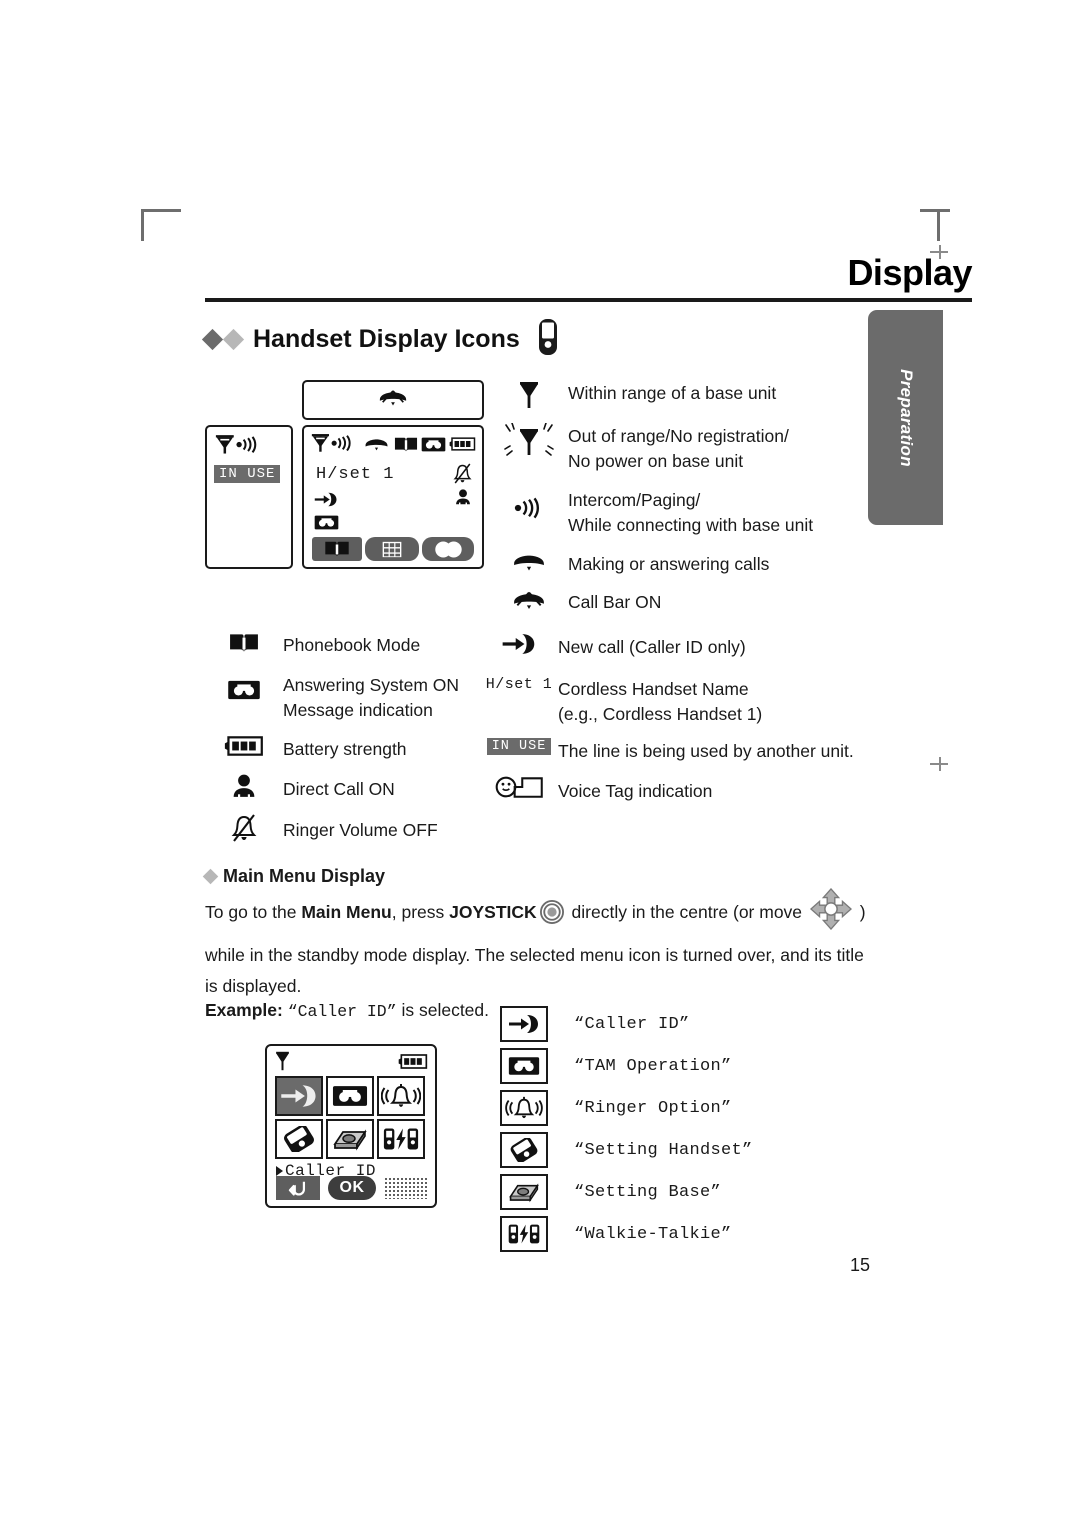 This screenshot has height=1528, width=1080. What do you see at coordinates (345, 749) in the screenshot?
I see `legend-label: Battery strength` at bounding box center [345, 749].